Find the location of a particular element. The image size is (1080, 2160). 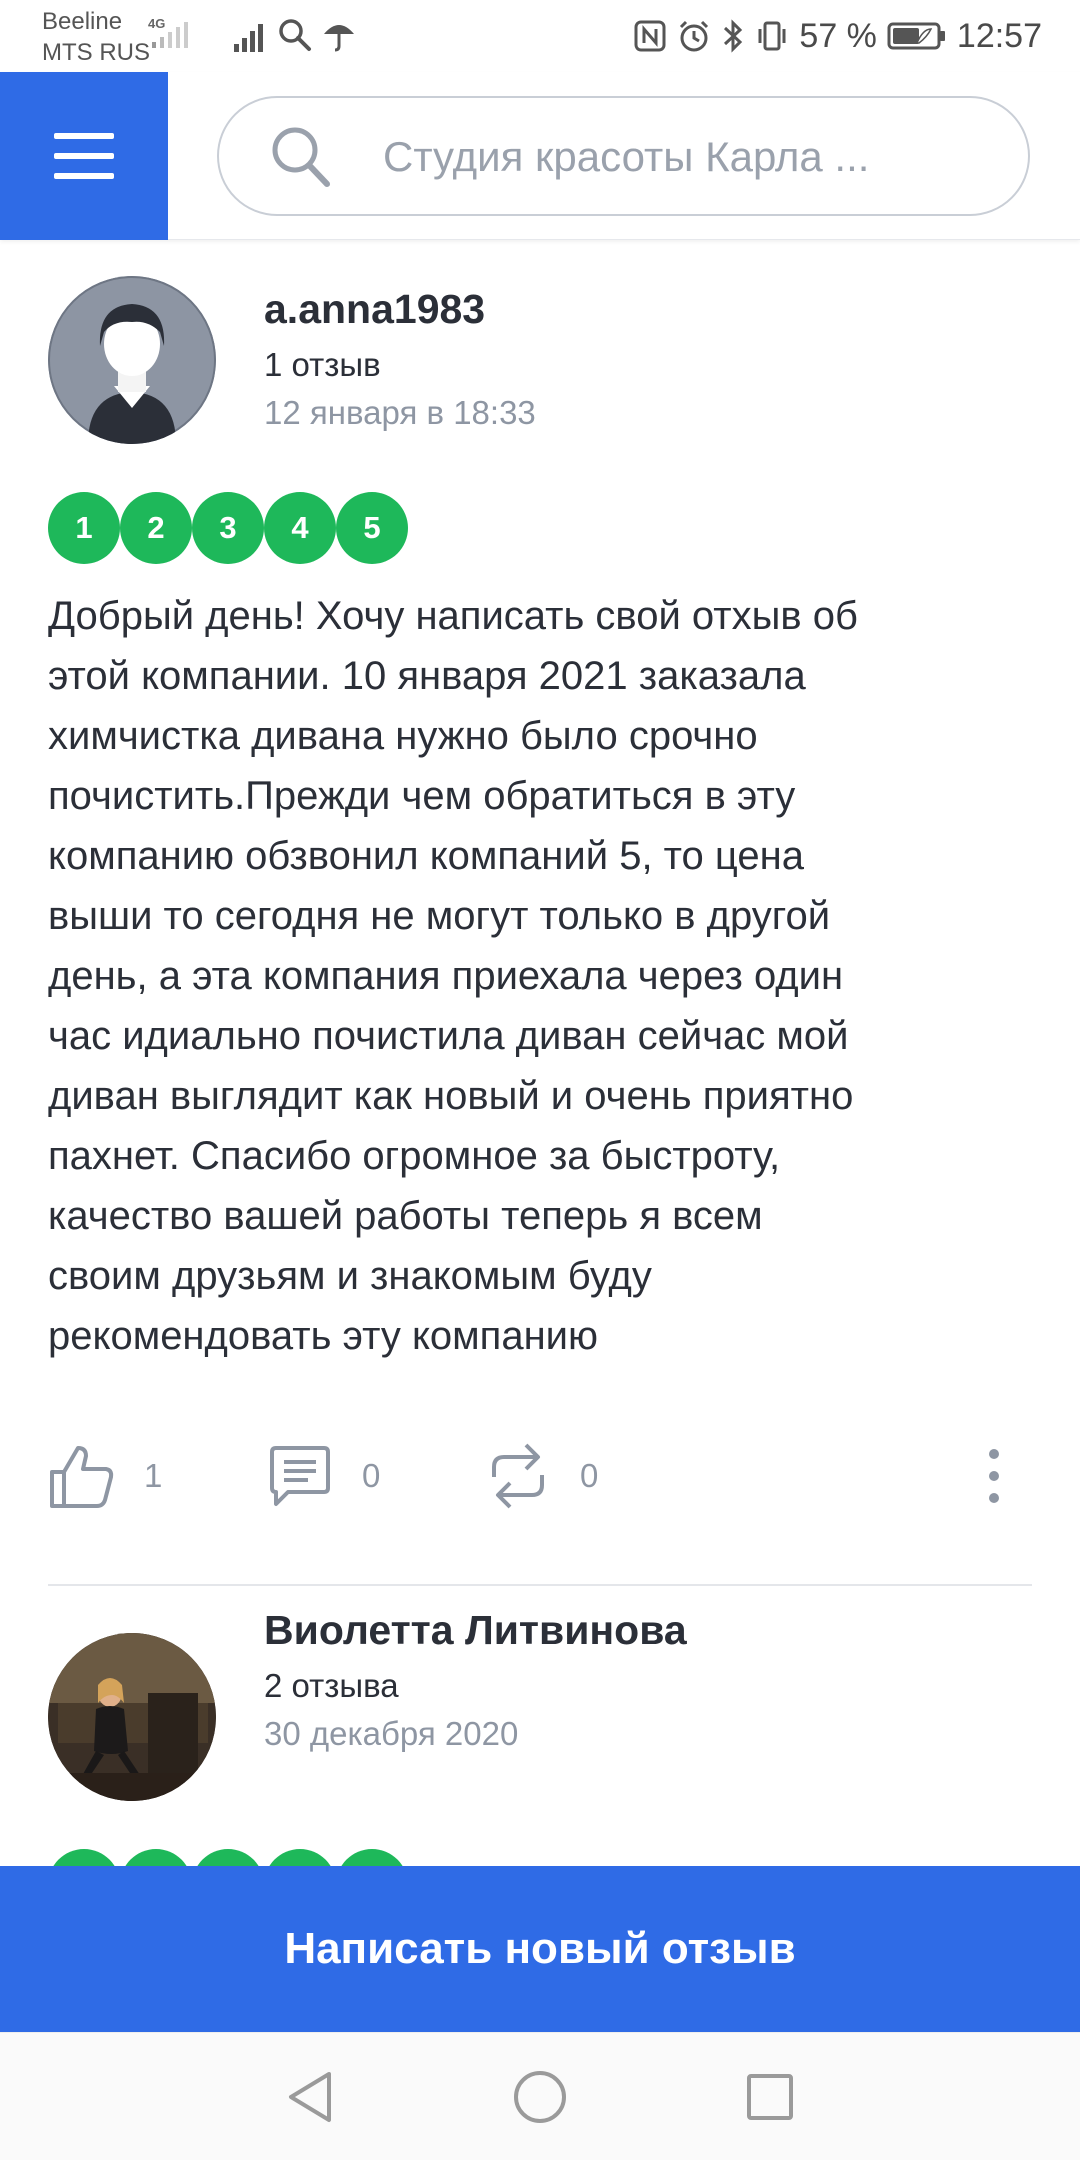

search-input is located at coordinates (693, 157).